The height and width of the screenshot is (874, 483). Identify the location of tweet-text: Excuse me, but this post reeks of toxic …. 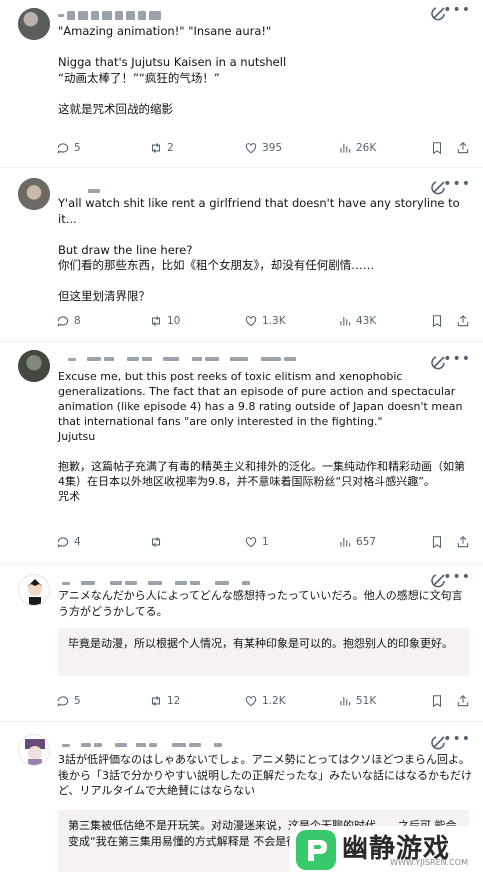
(261, 436).